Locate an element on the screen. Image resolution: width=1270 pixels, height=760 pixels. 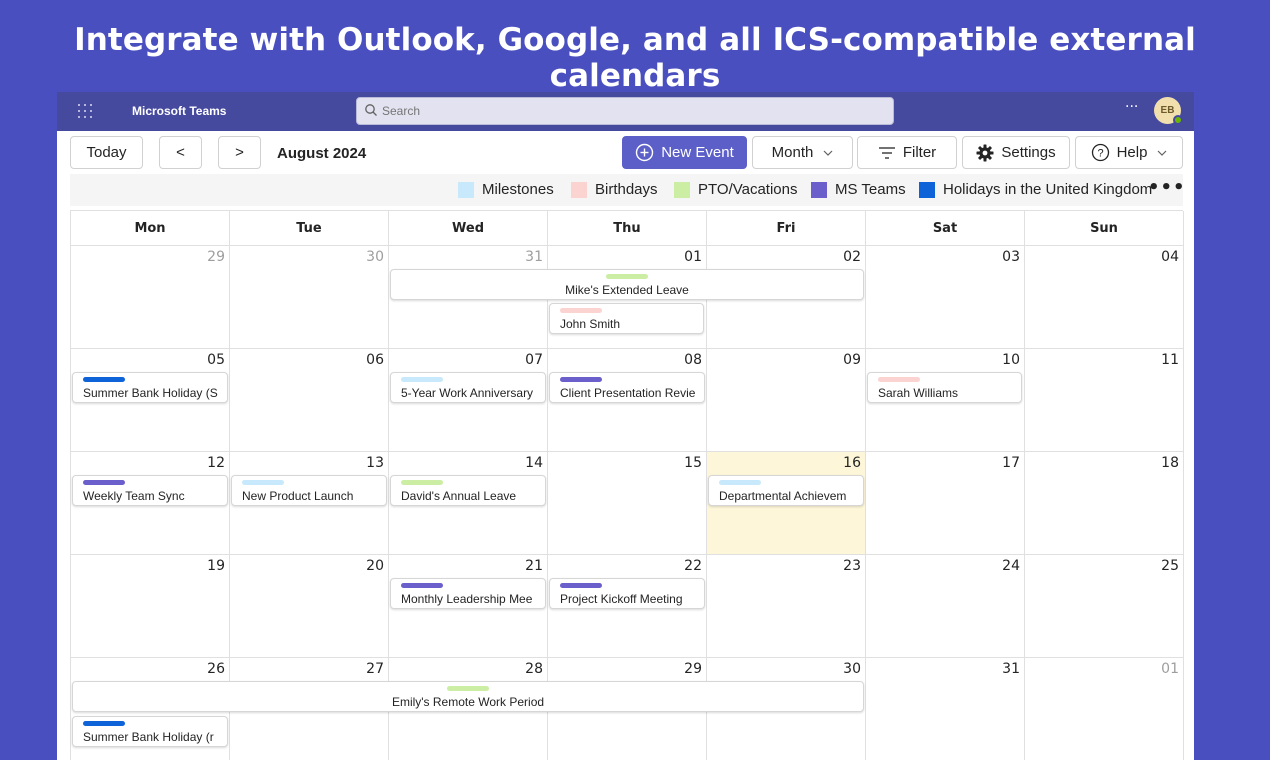
event-card: Summer Bank Holiday (r is located at coordinates (150, 731).